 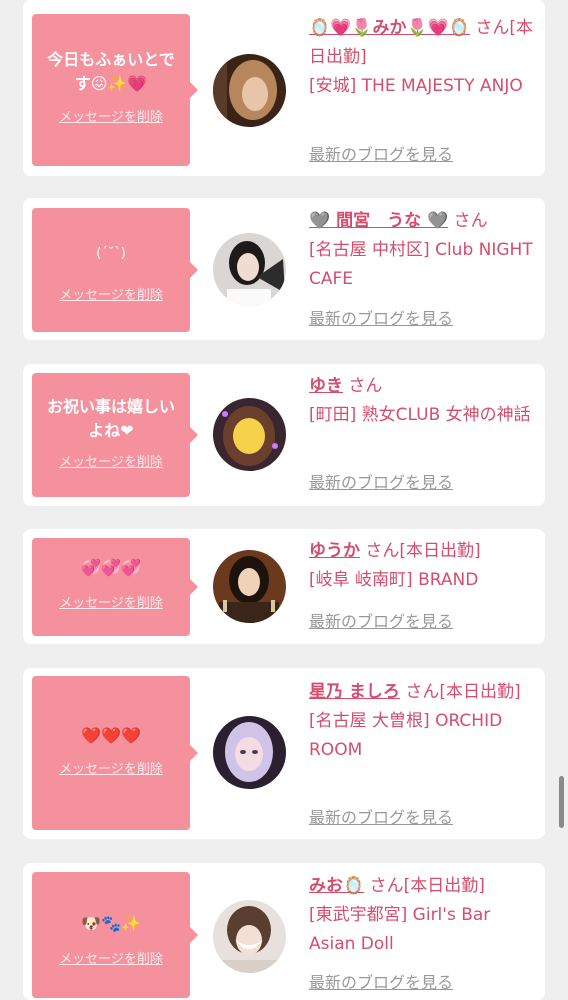 What do you see at coordinates (115, 935) in the screenshot?
I see `message-bubble: 🐶🐾✨ メッセージを削除` at bounding box center [115, 935].